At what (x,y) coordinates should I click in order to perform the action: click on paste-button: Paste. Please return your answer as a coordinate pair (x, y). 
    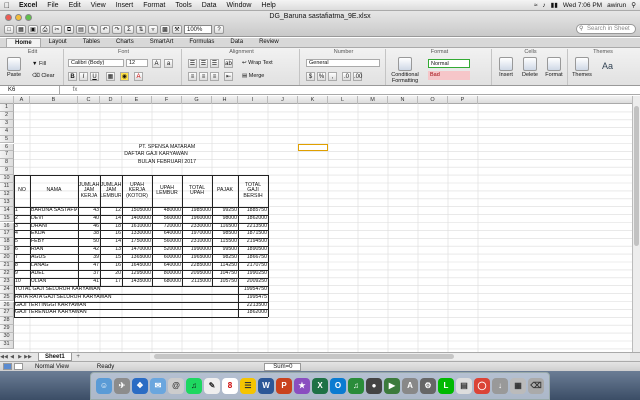
    Looking at the image, I should click on (14, 67).